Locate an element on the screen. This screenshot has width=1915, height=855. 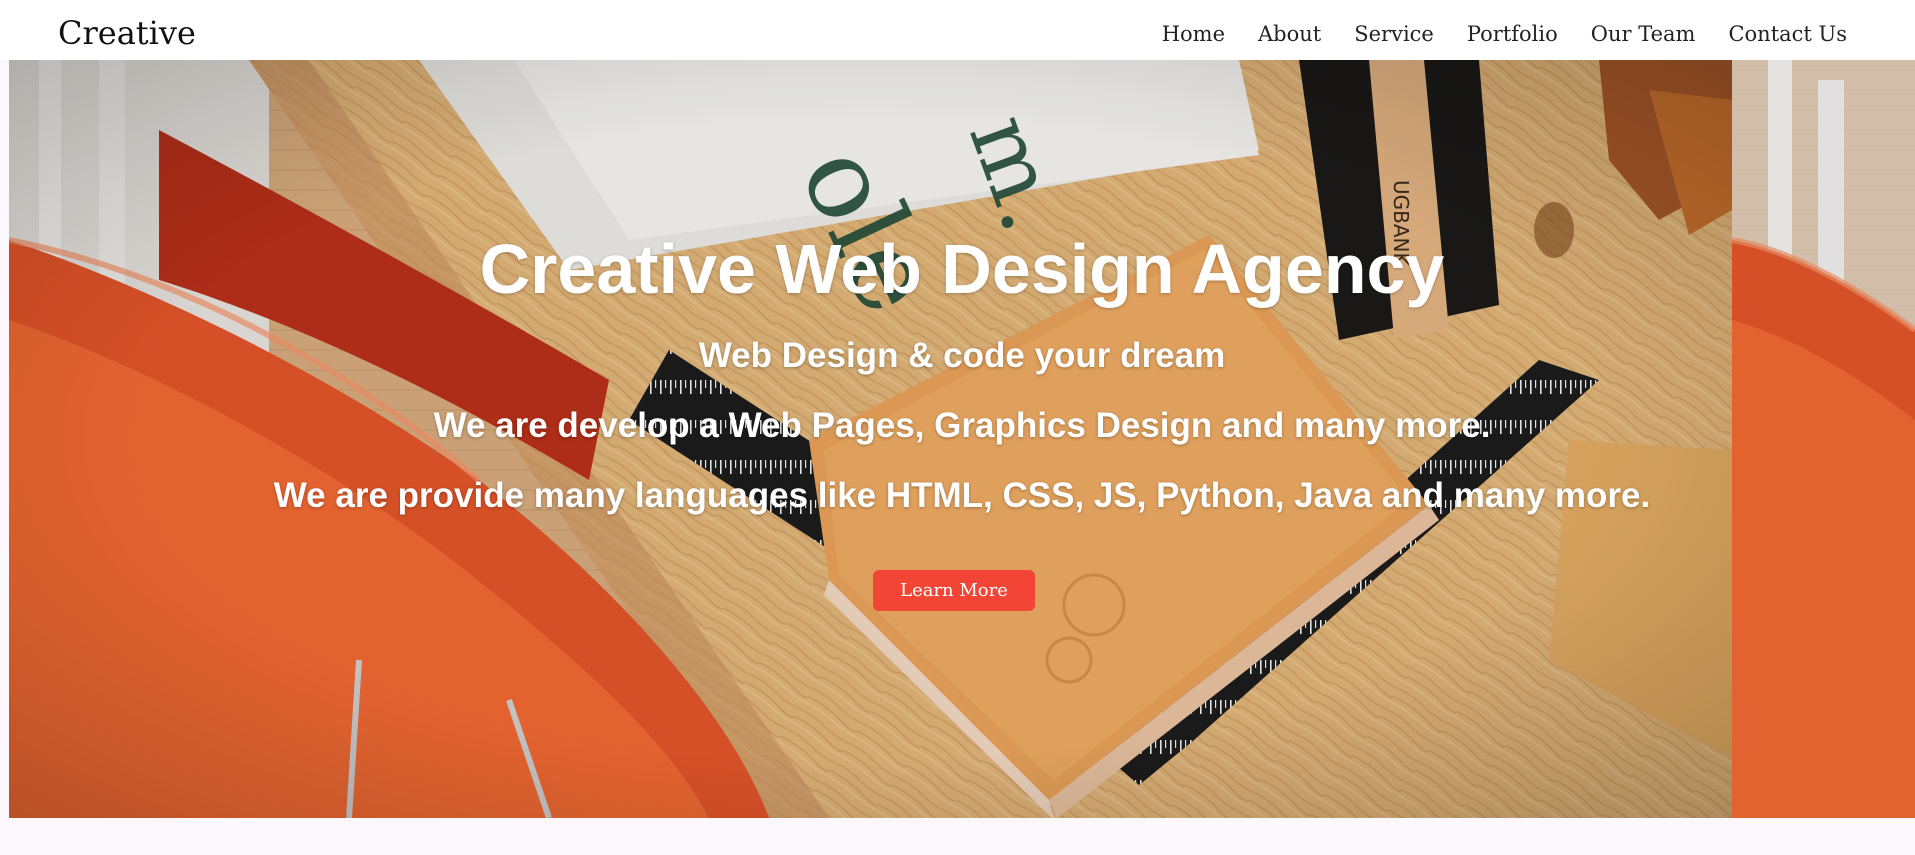
hero-title: Creative Web Design Agency is located at coordinates (962, 269).